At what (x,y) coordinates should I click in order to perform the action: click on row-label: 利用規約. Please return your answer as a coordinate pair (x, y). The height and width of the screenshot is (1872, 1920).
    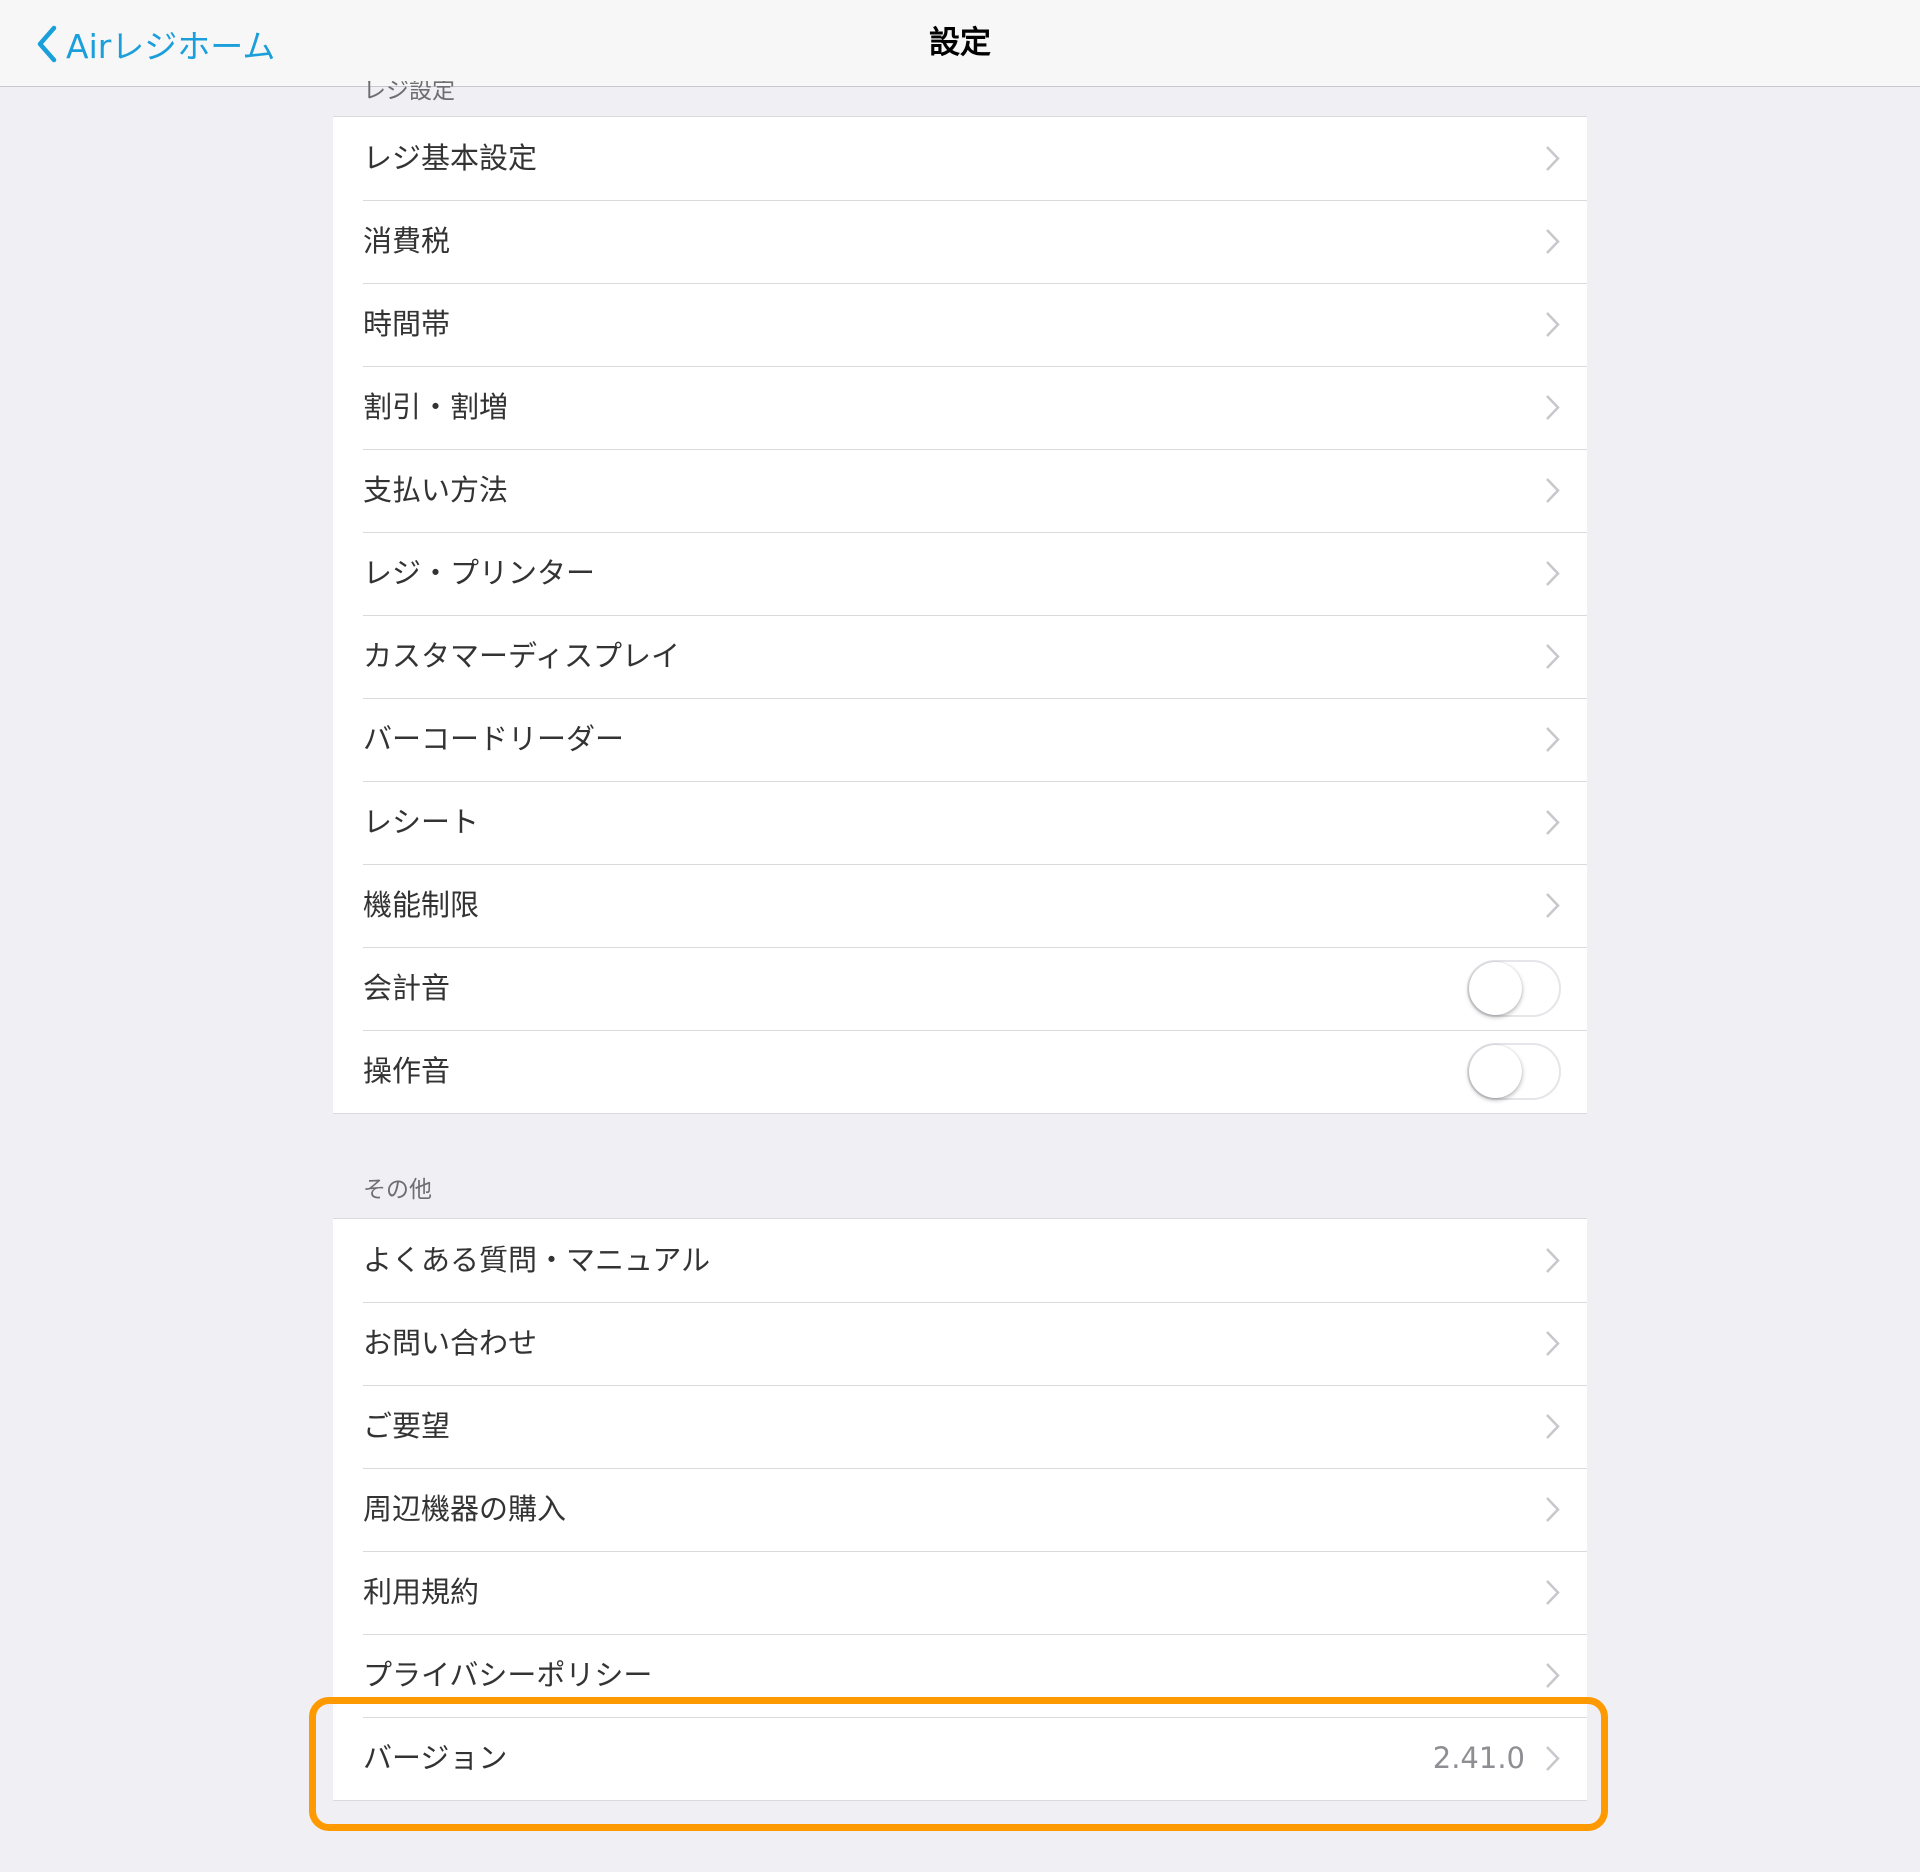
    Looking at the image, I should click on (421, 1592).